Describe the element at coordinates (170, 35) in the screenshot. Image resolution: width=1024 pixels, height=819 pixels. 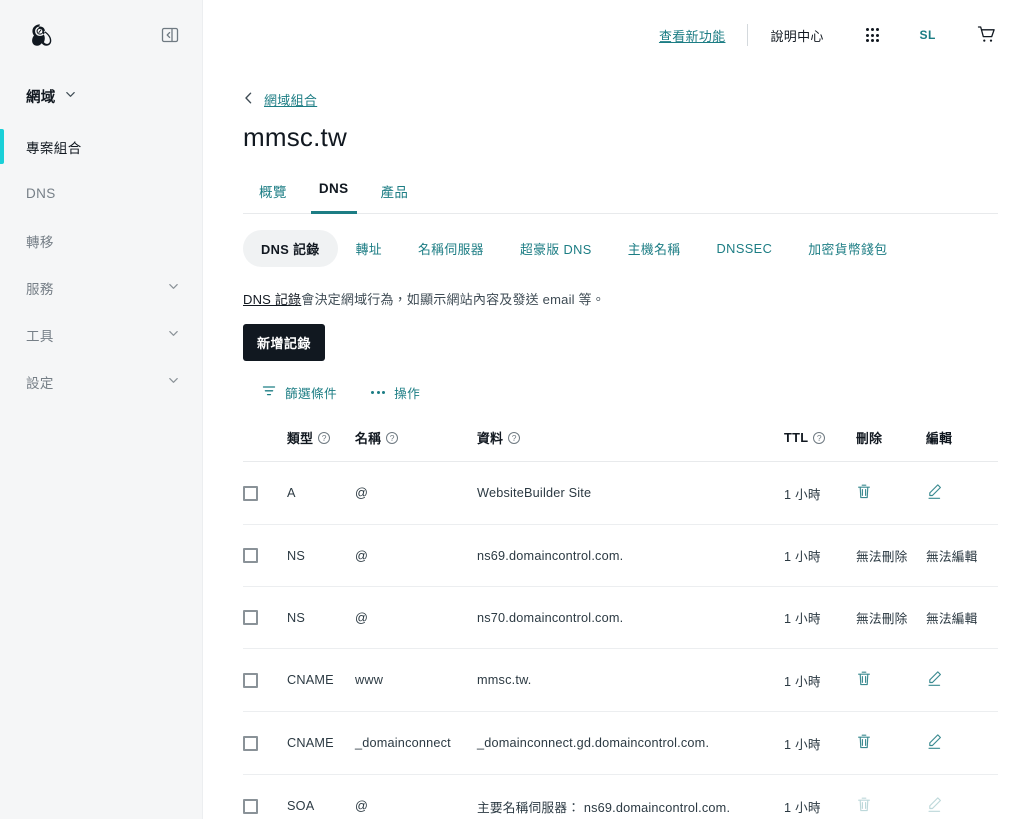
I see `panel-collapse-icon` at that location.